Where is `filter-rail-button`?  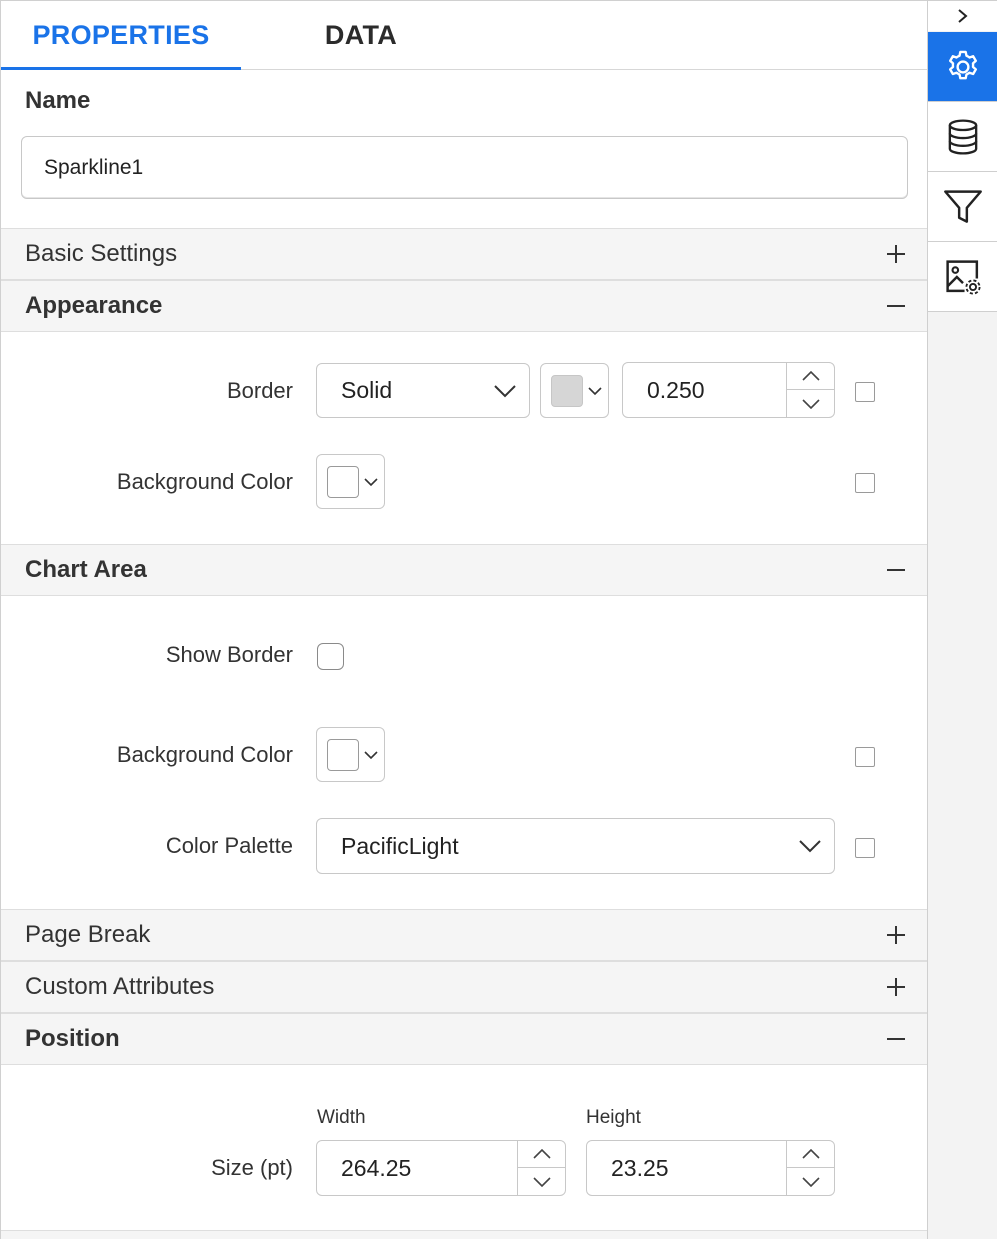 filter-rail-button is located at coordinates (962, 207).